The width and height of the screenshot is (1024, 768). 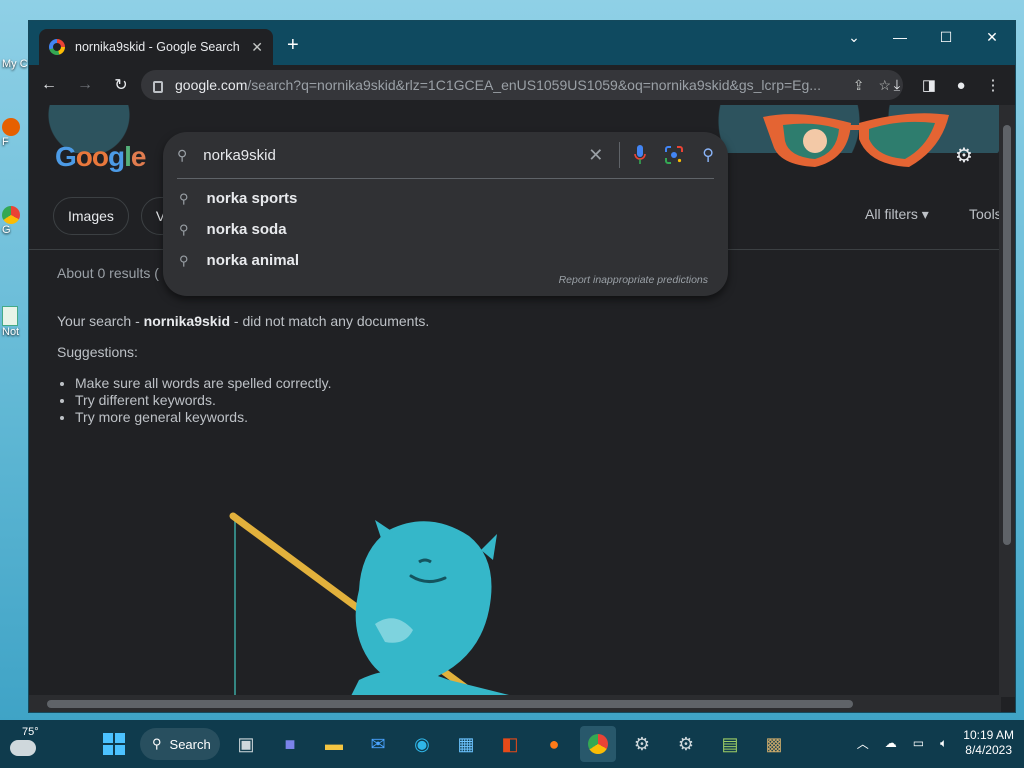 I want to click on tab-close-icon: ✕, so click(x=257, y=47).